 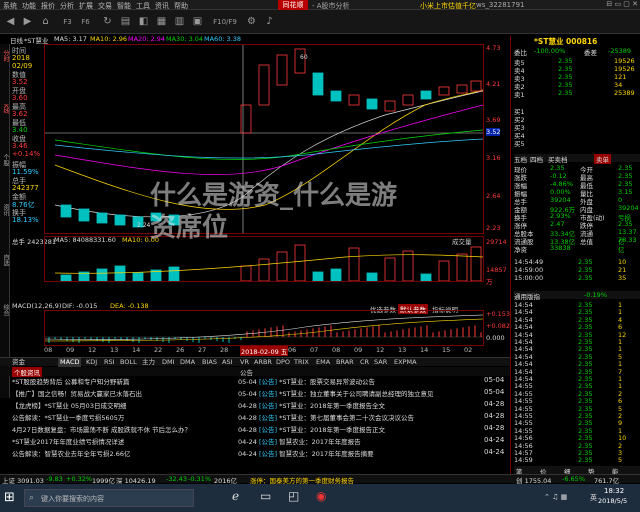 I want to click on stat-row: 净资 33838, so click(x=577, y=249).